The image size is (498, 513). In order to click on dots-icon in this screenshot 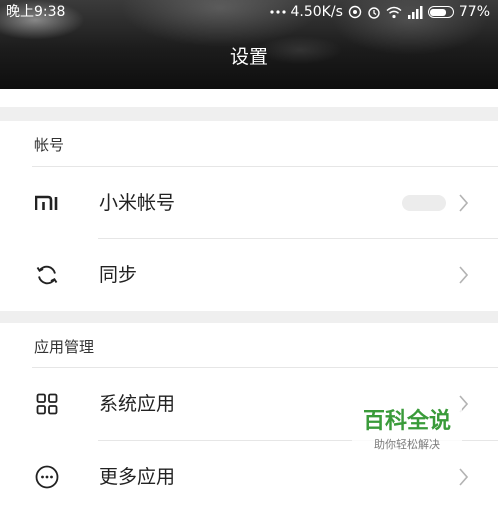, I will do `click(277, 12)`.